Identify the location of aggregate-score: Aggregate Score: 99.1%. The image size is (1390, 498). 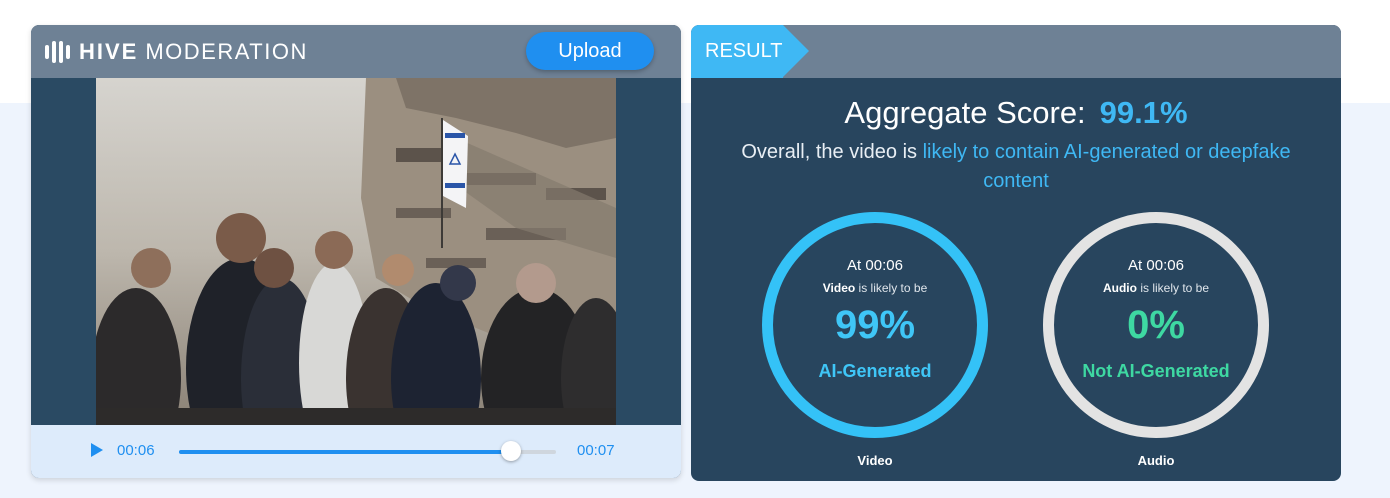
(1016, 113).